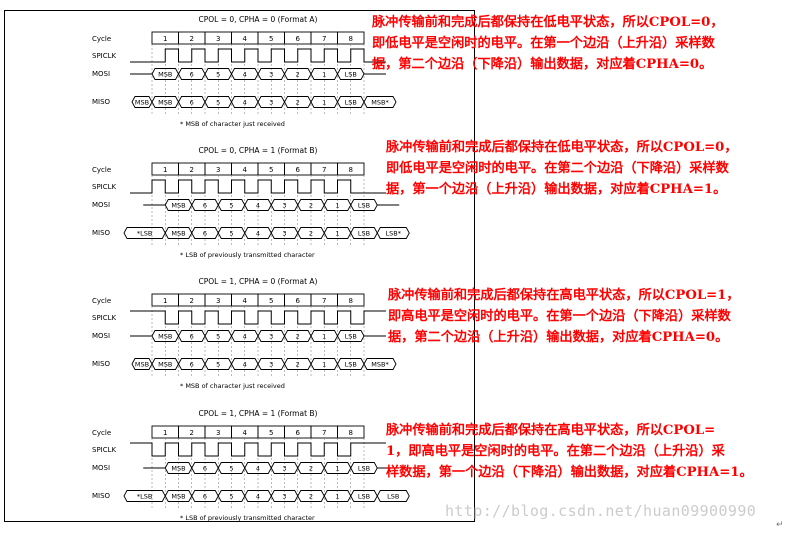 The image size is (787, 533). Describe the element at coordinates (258, 469) in the screenshot. I see `mosi-bit-label: 4` at that location.